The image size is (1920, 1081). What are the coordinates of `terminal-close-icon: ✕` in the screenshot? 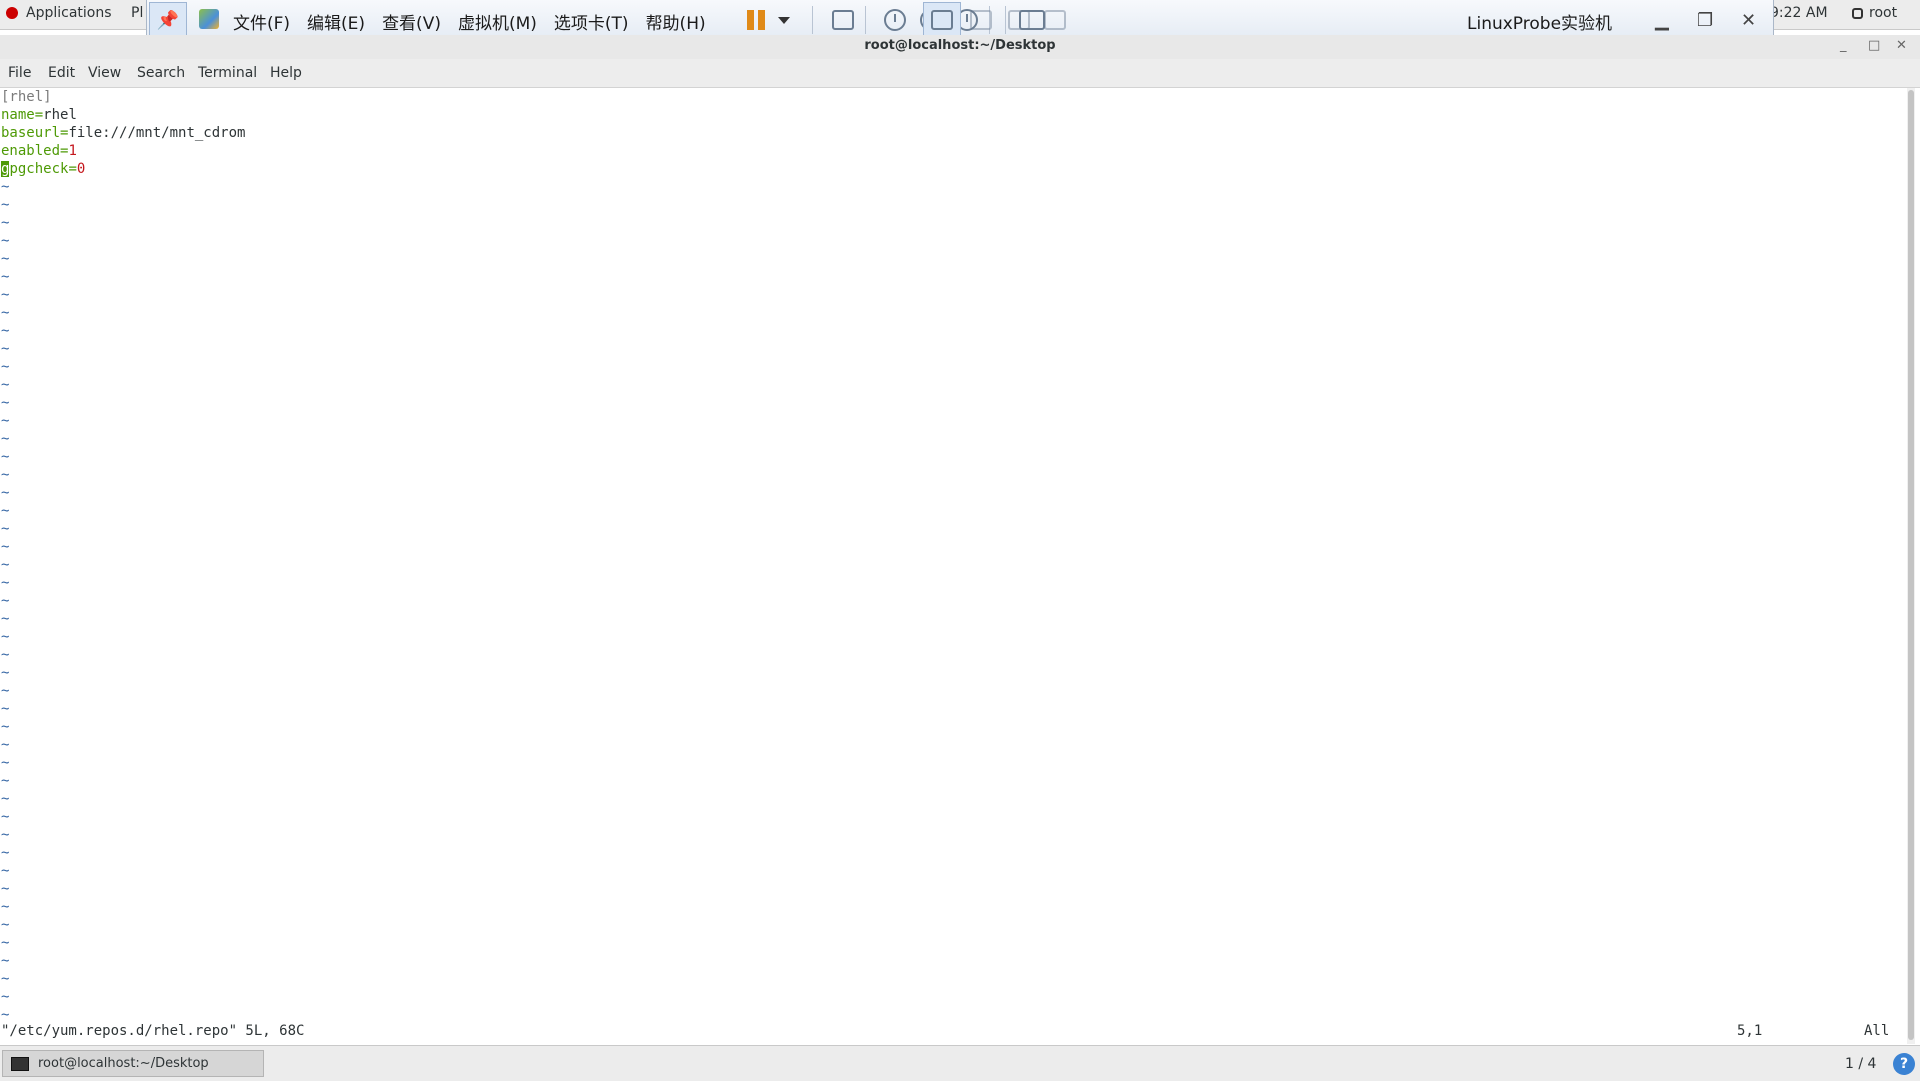 It's located at (1901, 46).